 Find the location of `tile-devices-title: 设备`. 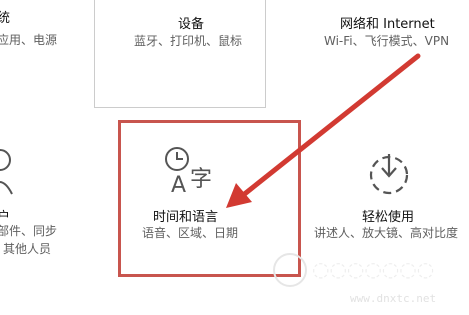

tile-devices-title: 设备 is located at coordinates (191, 24).